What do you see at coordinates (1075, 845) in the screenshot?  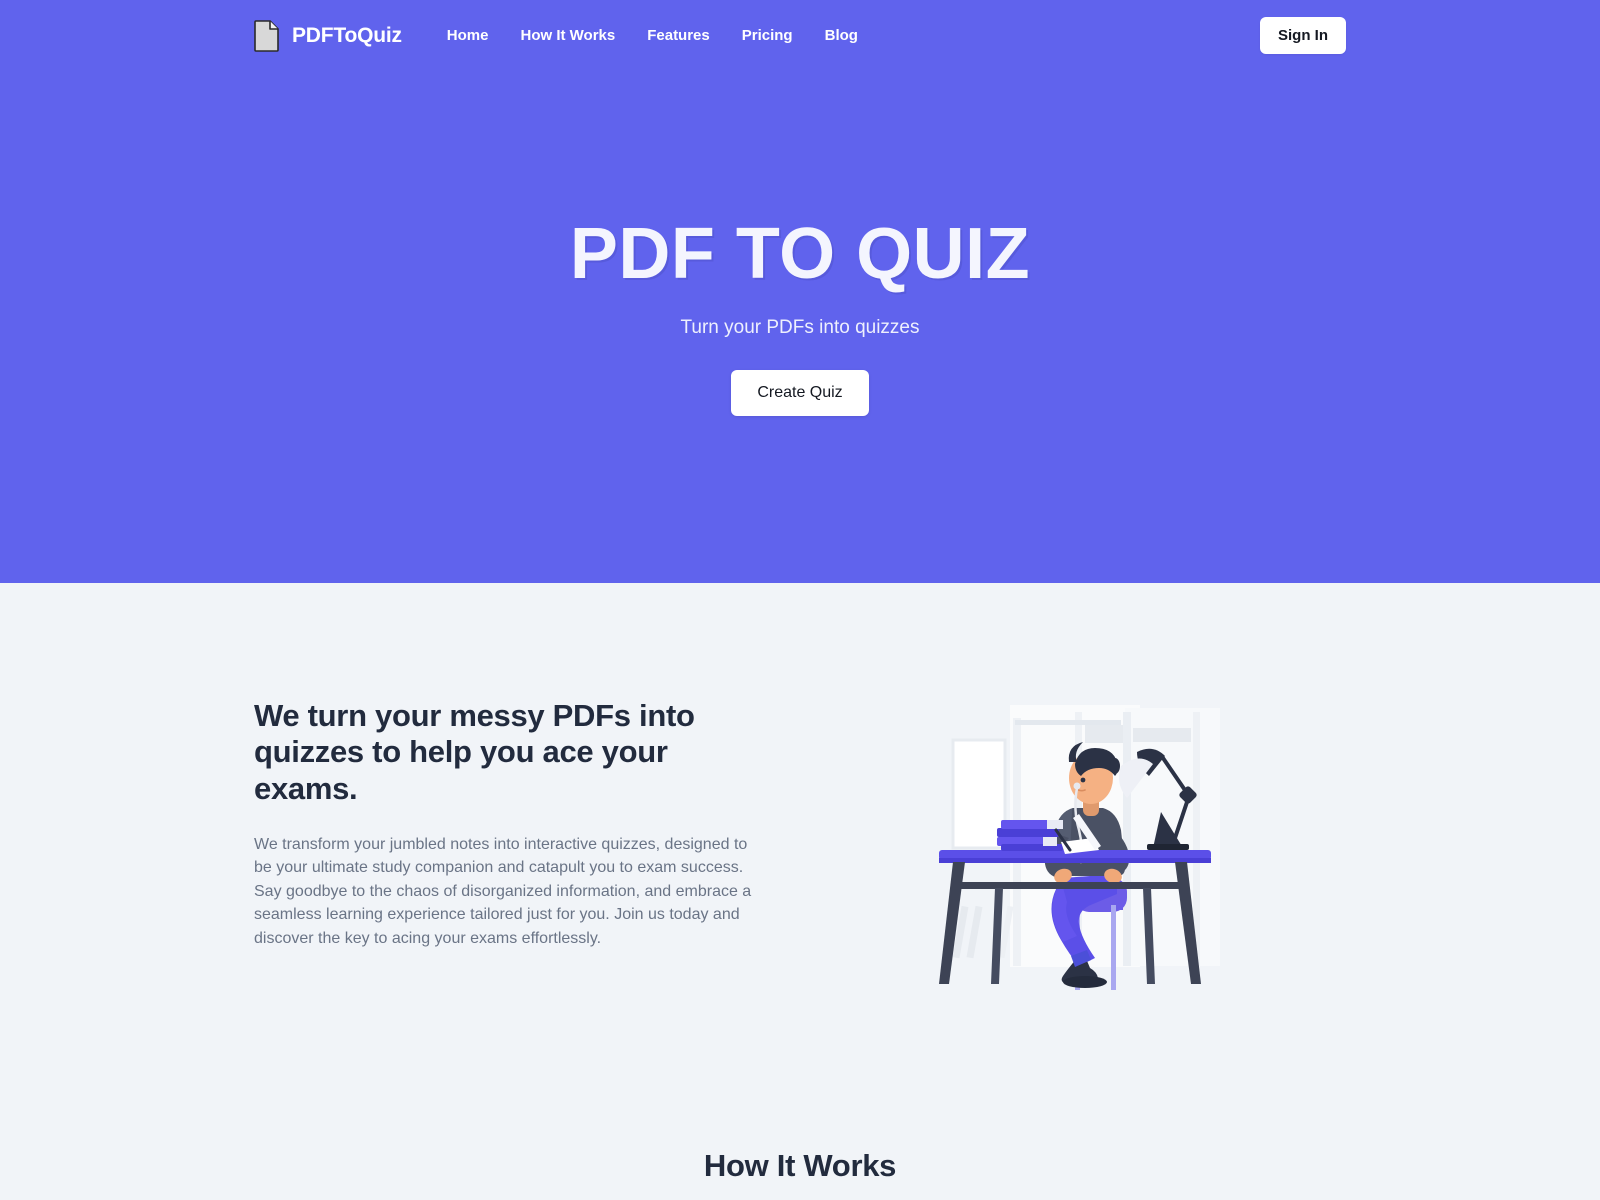 I see `student-studying-at-desk-illustration` at bounding box center [1075, 845].